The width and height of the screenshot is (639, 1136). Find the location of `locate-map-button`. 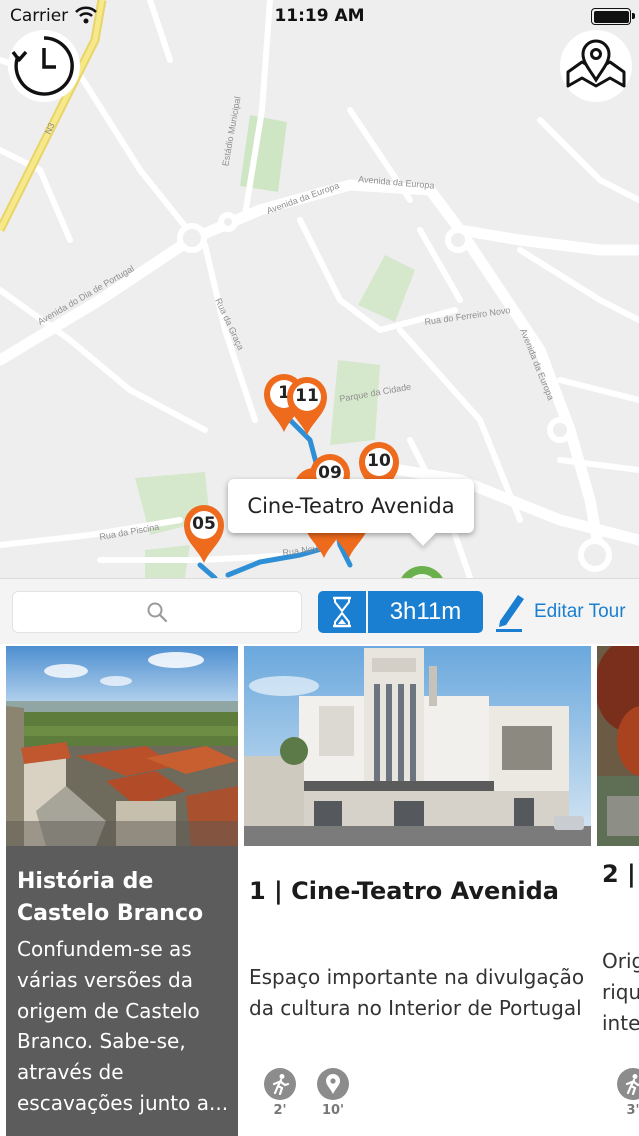

locate-map-button is located at coordinates (596, 66).